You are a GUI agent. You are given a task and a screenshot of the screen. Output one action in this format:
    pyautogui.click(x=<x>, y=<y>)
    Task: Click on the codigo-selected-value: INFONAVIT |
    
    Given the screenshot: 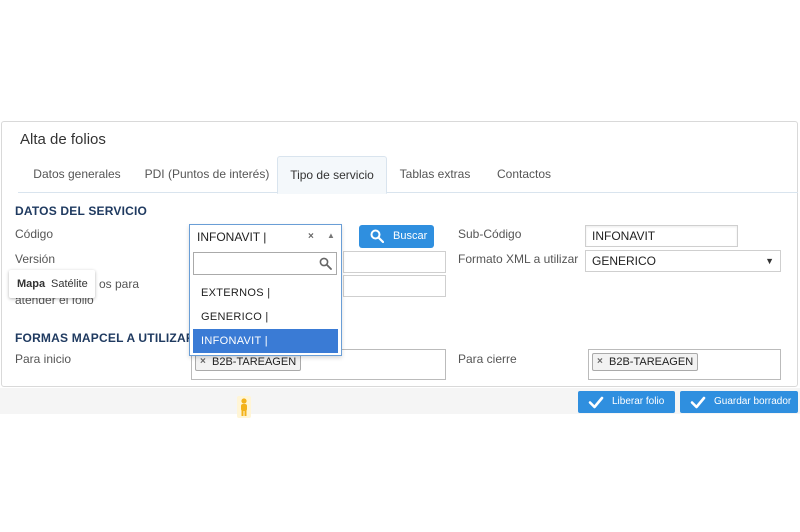 What is the action you would take?
    pyautogui.click(x=232, y=237)
    